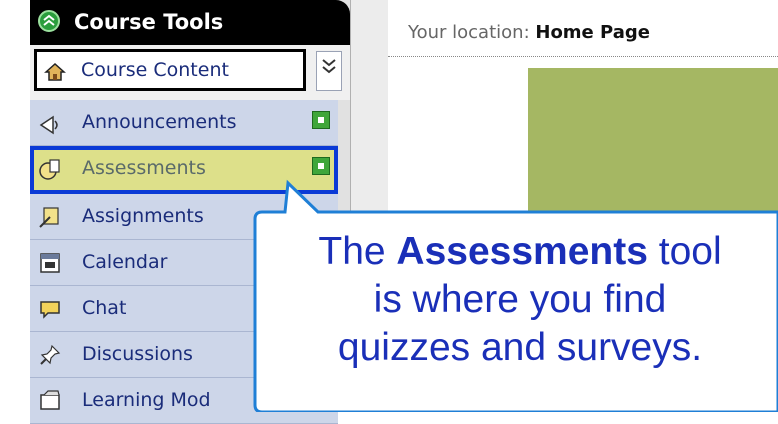  I want to click on callout-line-3: quizzes and surveys., so click(520, 347).